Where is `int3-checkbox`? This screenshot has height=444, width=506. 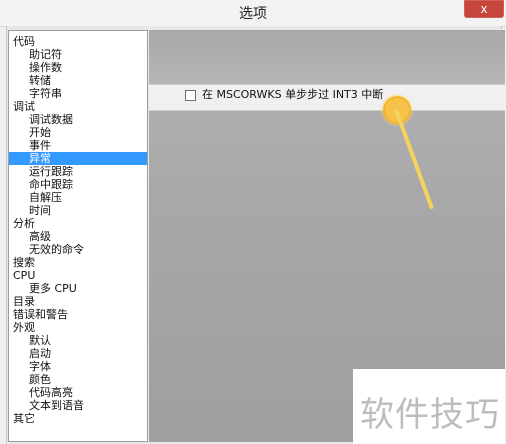
int3-checkbox is located at coordinates (190, 95).